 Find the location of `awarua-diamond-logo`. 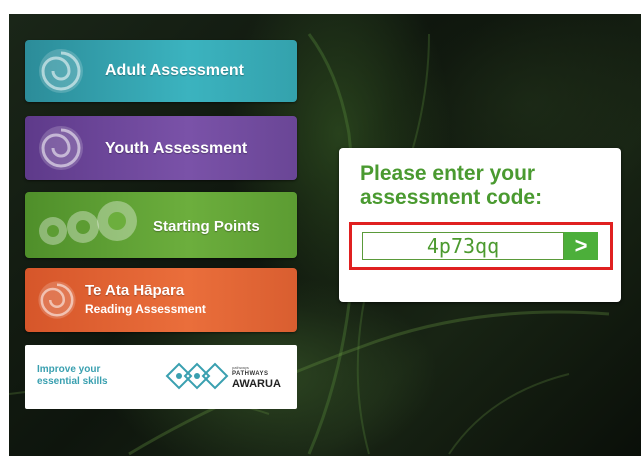

awarua-diamond-logo is located at coordinates (197, 376).